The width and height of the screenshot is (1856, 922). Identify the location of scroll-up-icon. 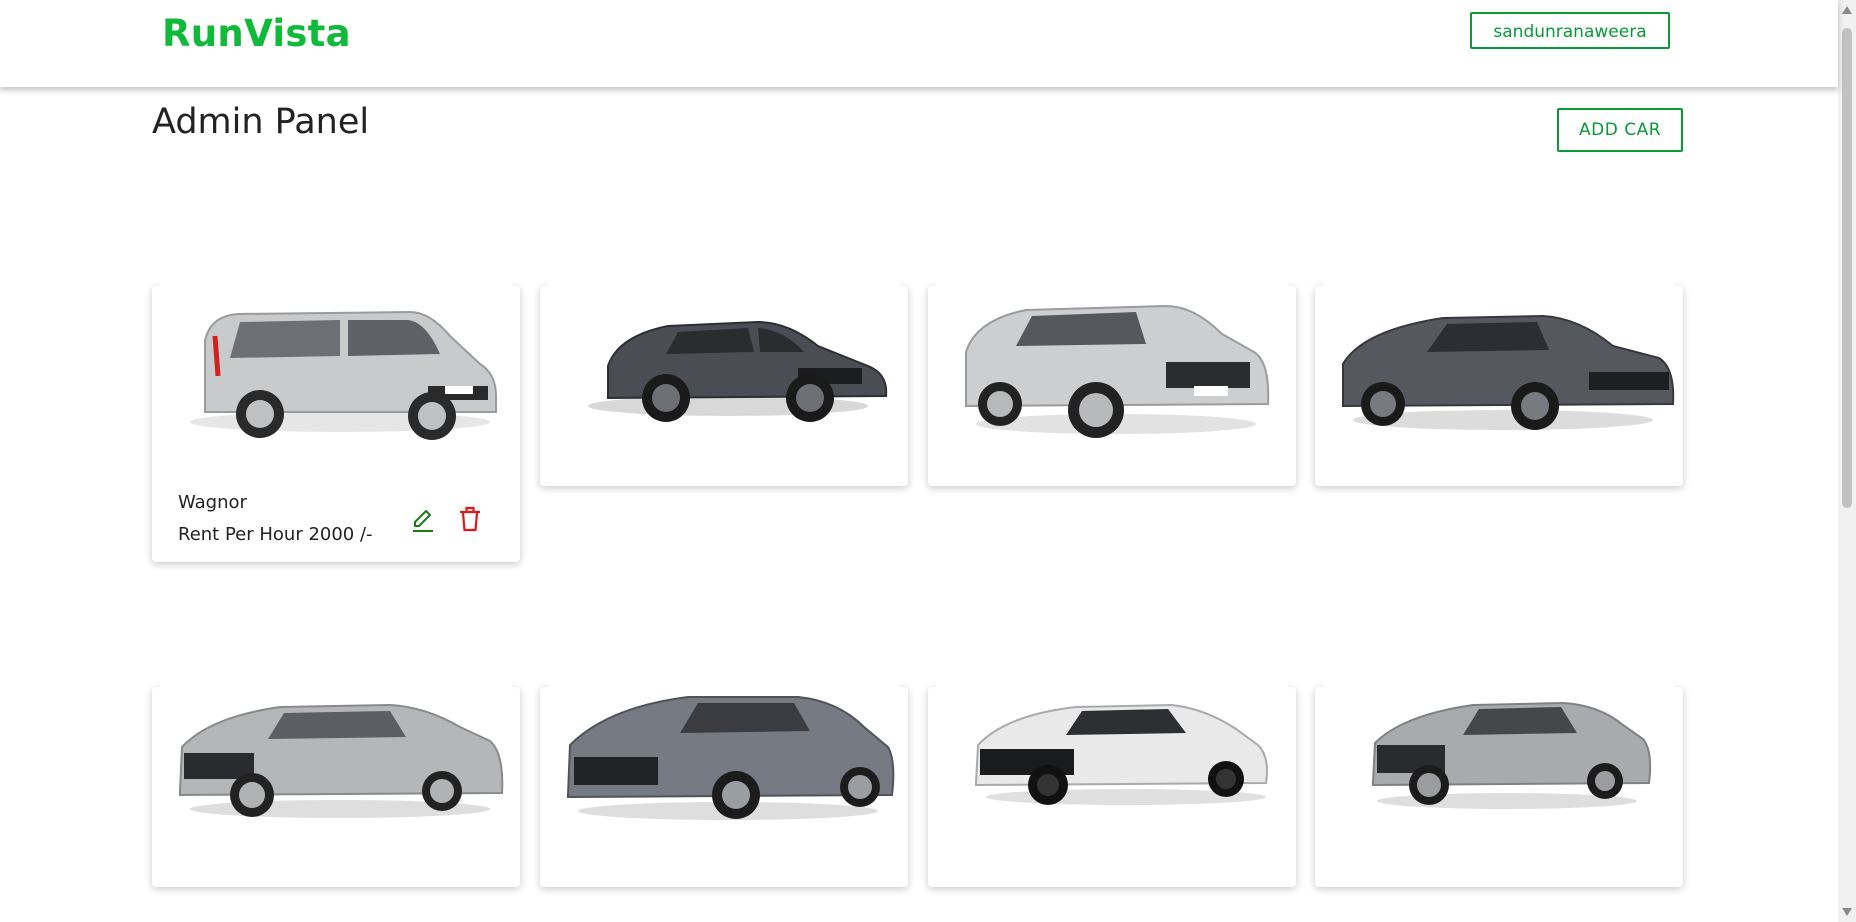
(1847, 10).